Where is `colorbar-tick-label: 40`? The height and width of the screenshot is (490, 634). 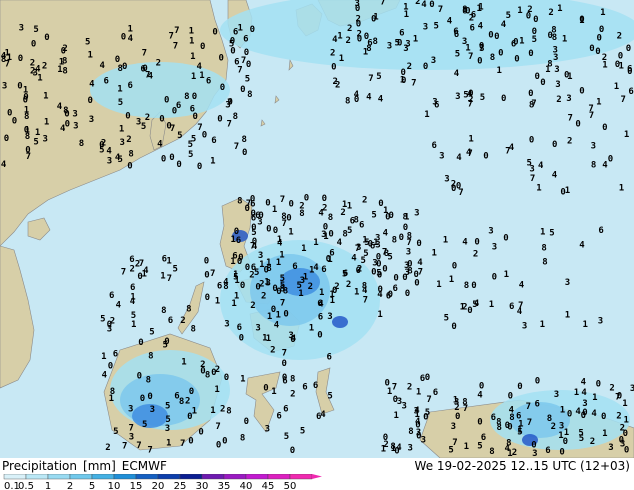 colorbar-tick-label: 40 is located at coordinates (246, 485).